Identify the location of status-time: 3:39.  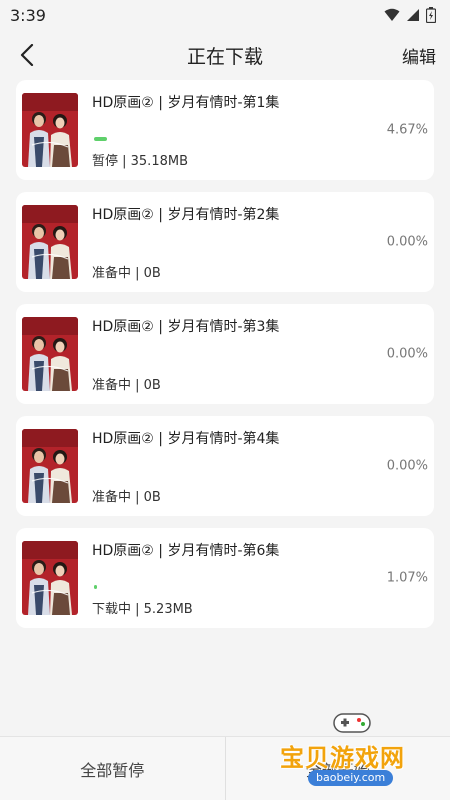
(28, 15).